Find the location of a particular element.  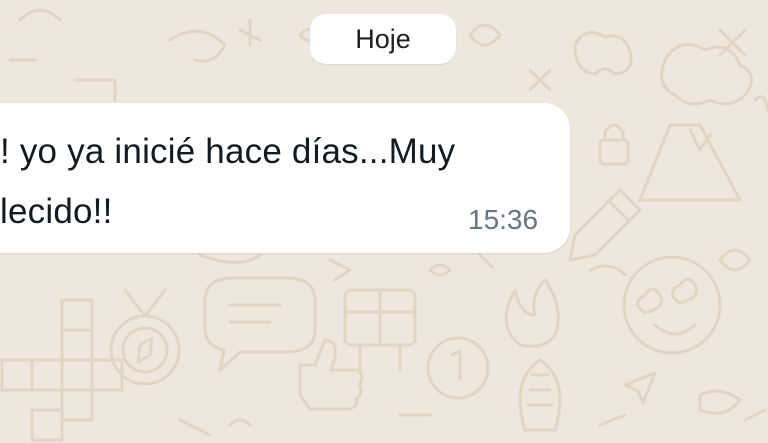

lock-icon is located at coordinates (614, 144).